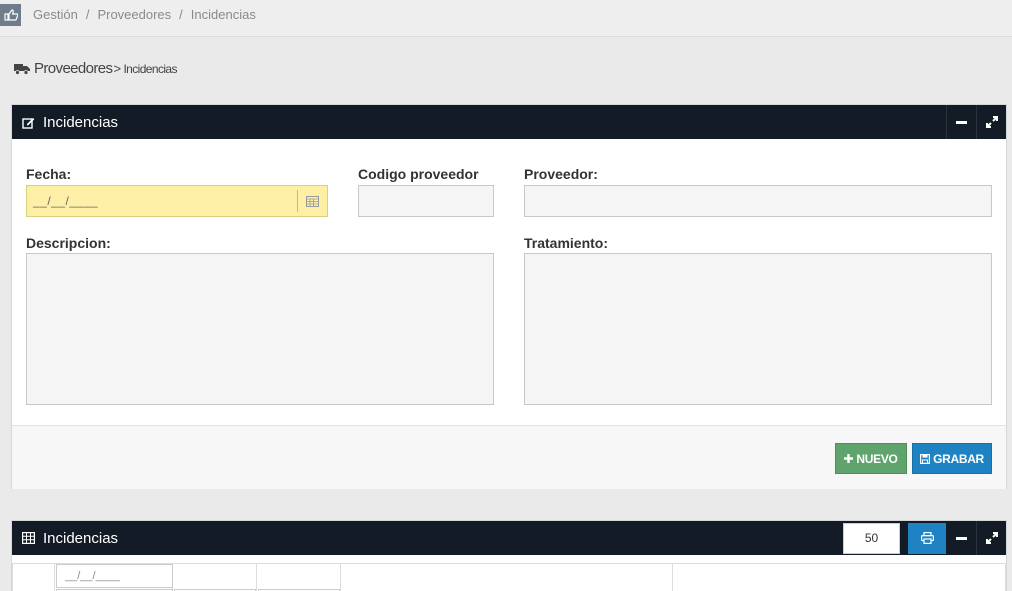 The height and width of the screenshot is (591, 1012). What do you see at coordinates (55, 14) in the screenshot?
I see `breadcrumb-item-gestion: Gestión` at bounding box center [55, 14].